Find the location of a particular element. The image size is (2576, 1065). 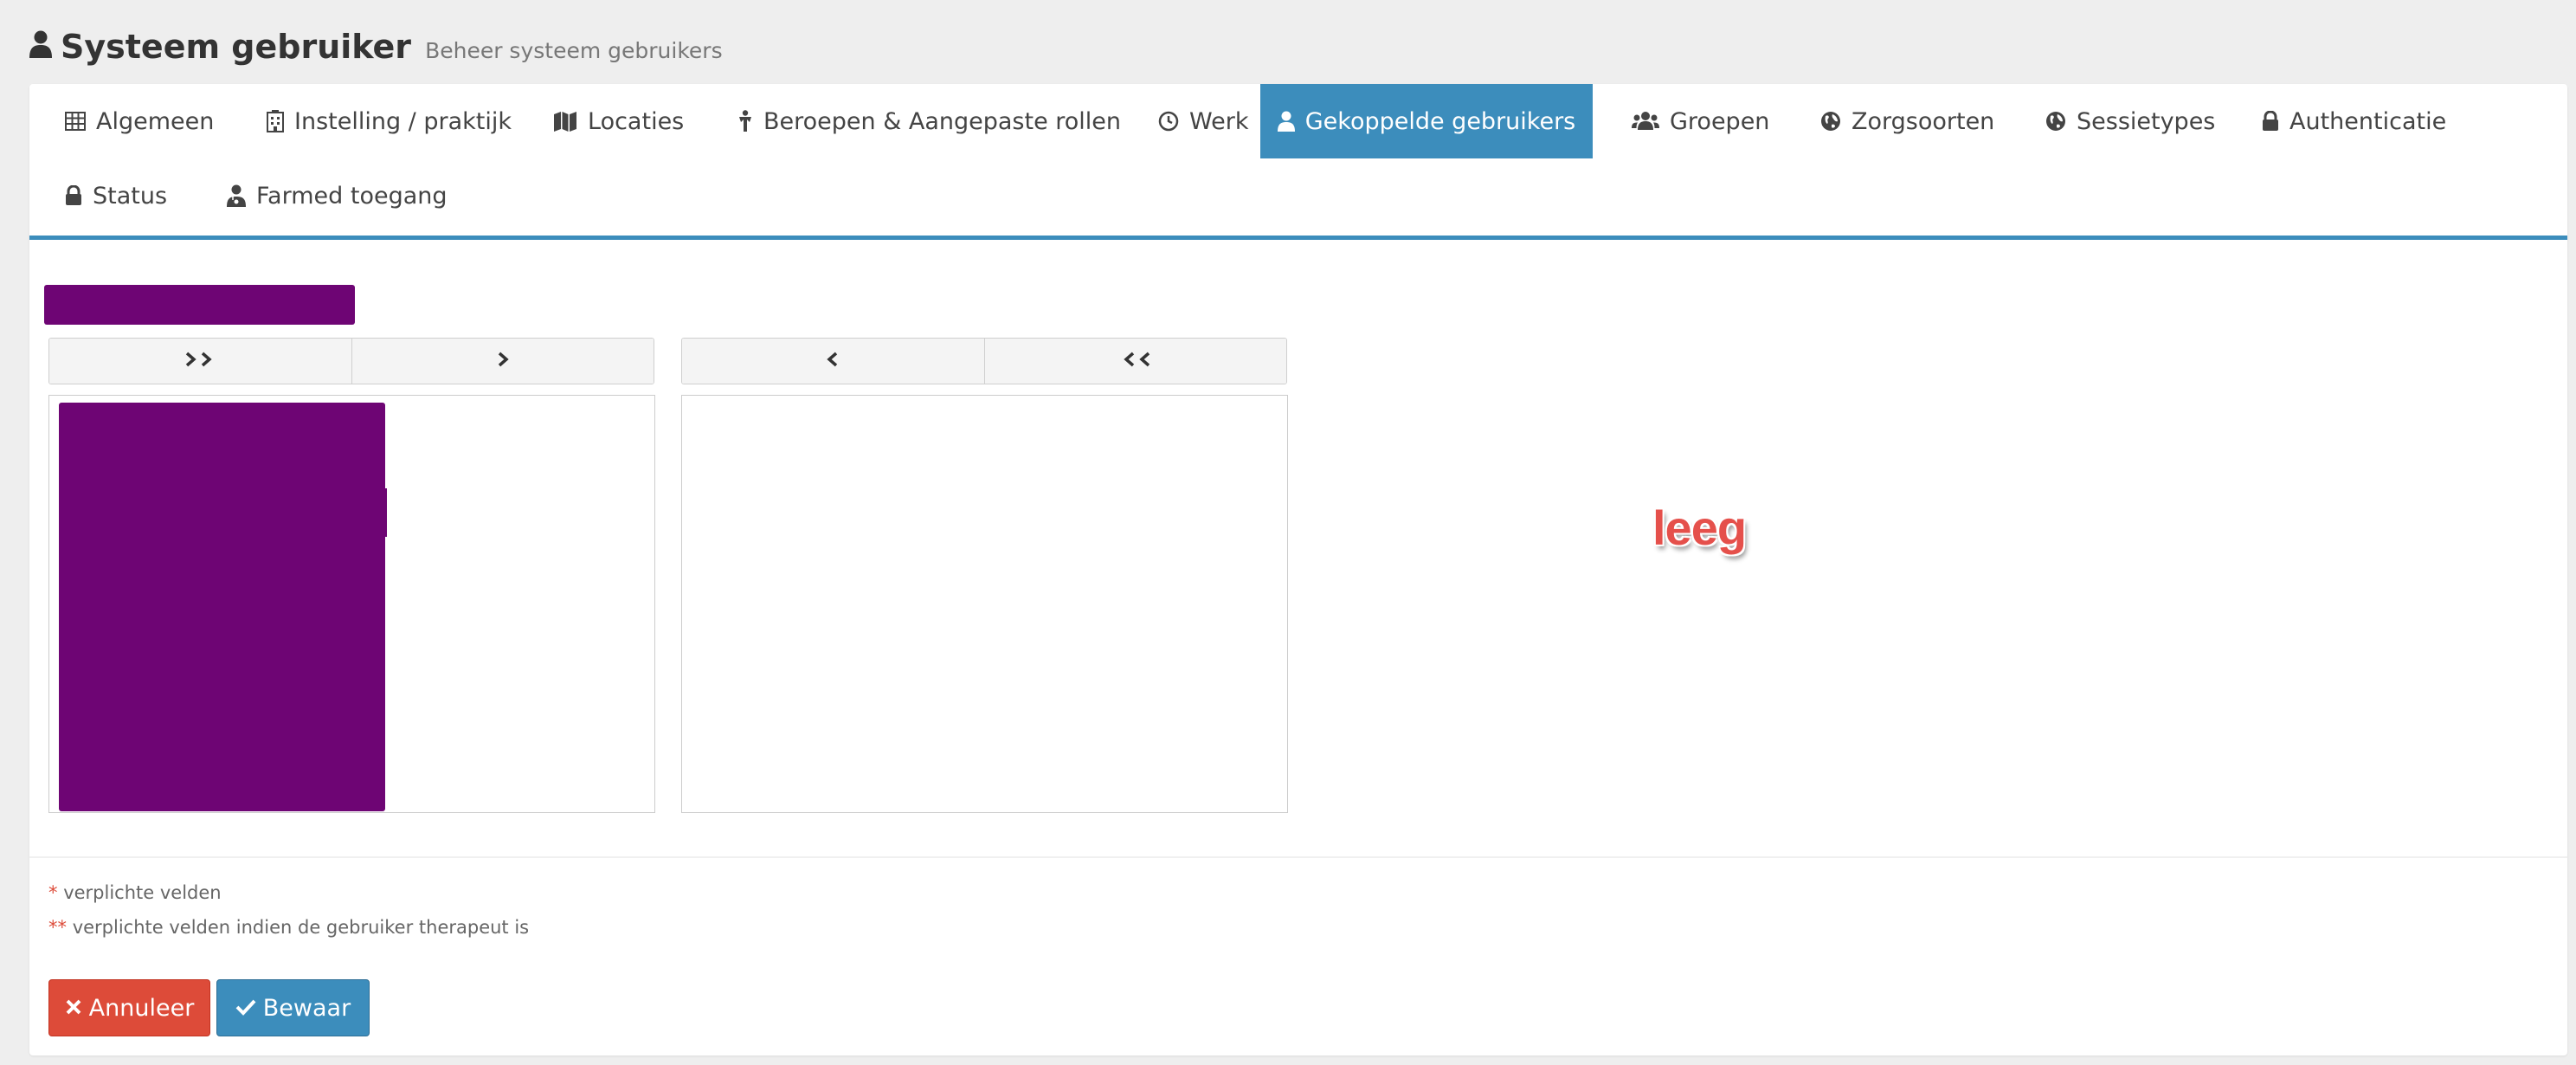

move-left-button is located at coordinates (833, 361).